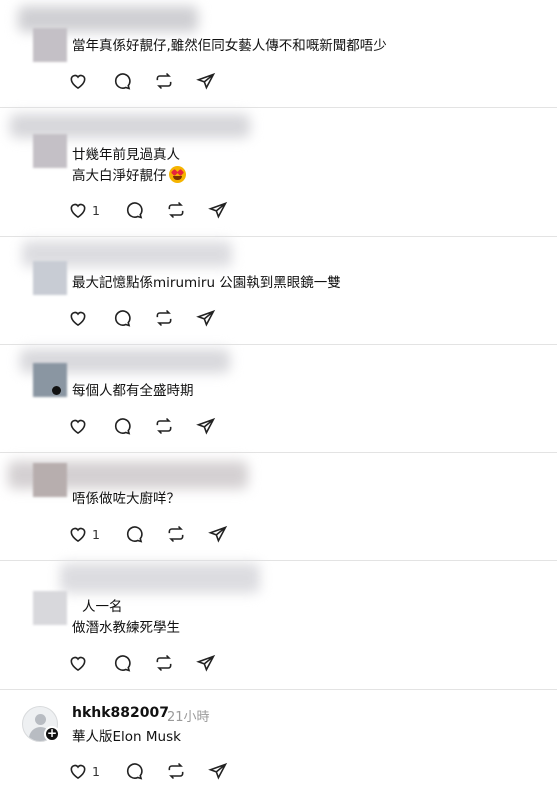  Describe the element at coordinates (126, 737) in the screenshot. I see `post-text: 華人版Elon Musk` at that location.